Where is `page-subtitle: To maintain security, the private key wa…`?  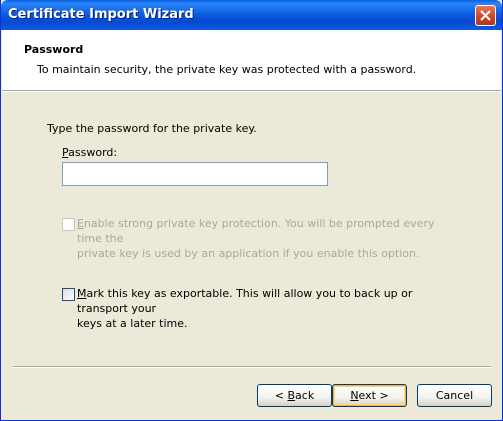 page-subtitle: To maintain security, the private key wa… is located at coordinates (227, 69).